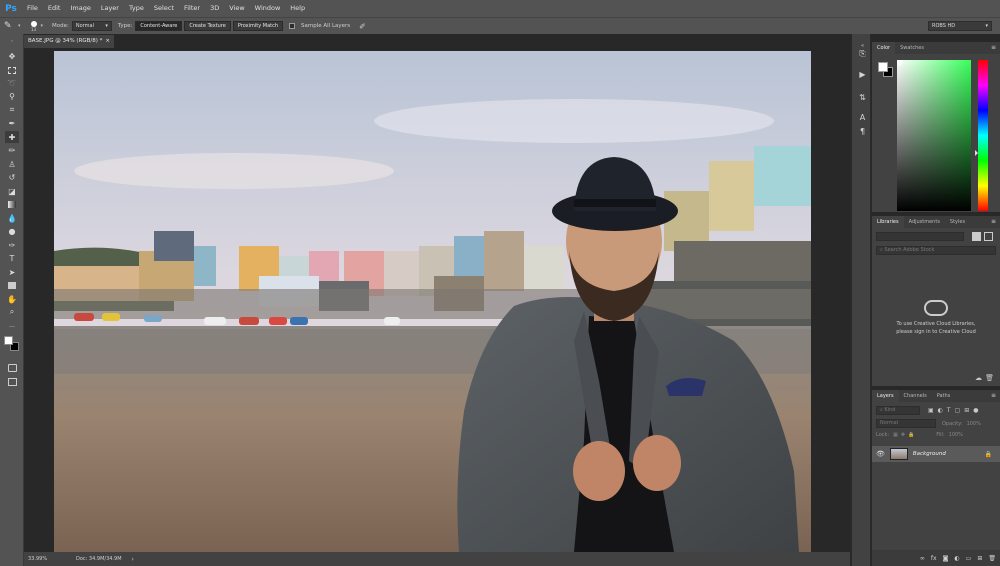  I want to click on marquee-tool-icon, so click(12, 70).